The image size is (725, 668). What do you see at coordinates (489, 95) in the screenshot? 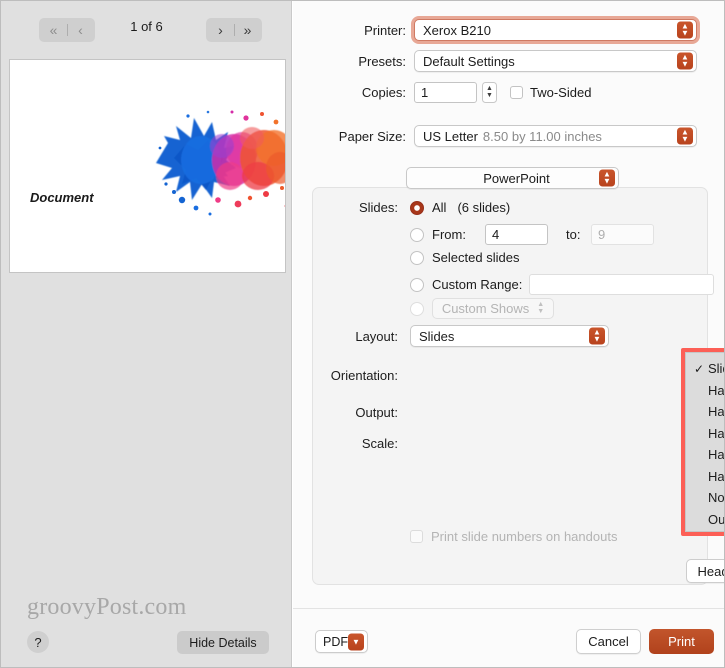
I see `stepper-down-icon: ▼` at bounding box center [489, 95].